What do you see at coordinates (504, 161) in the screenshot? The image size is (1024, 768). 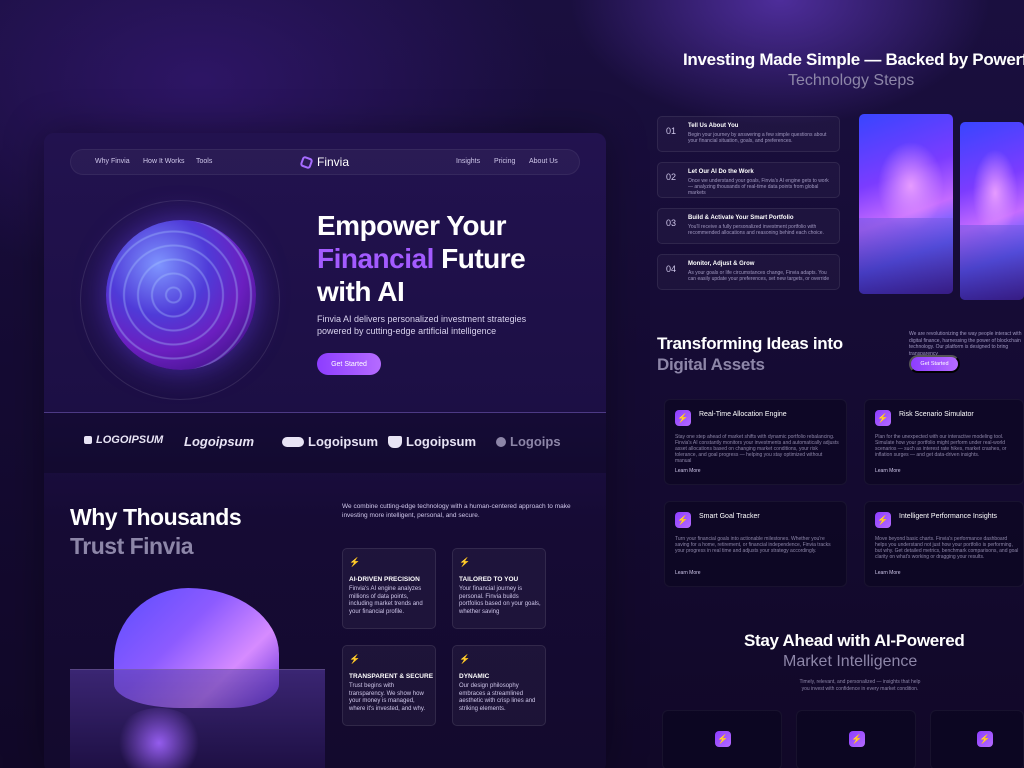 I see `nav-link-pricing: Pricing` at bounding box center [504, 161].